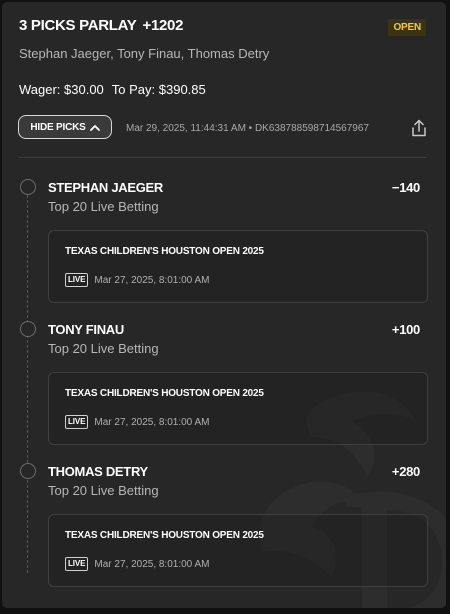  I want to click on pick-player-name: STEPHAN JAEGER, so click(105, 187).